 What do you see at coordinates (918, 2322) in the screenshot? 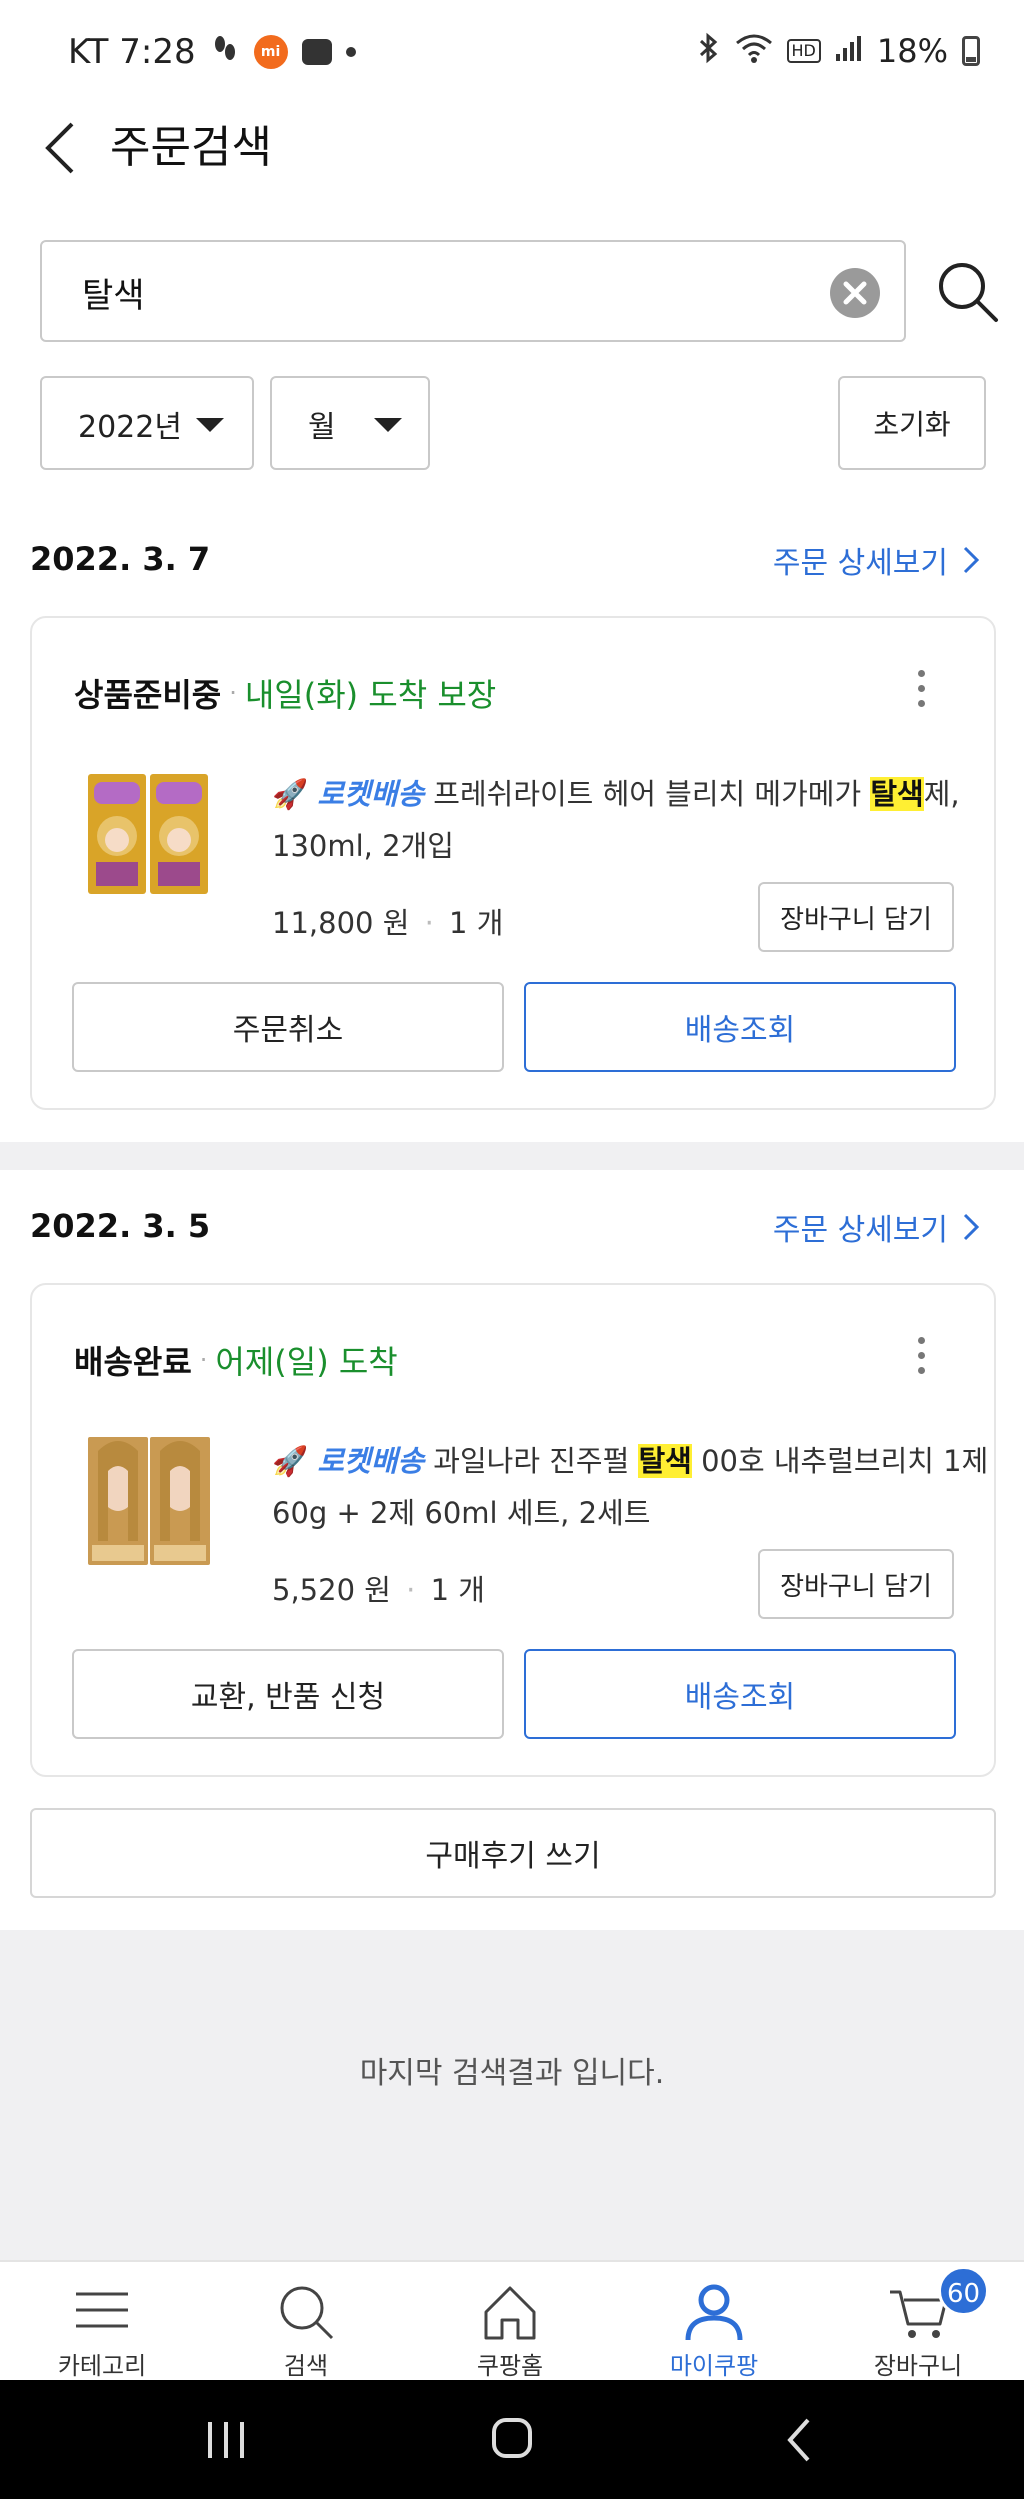
I see `nav-cart: 60 장바구니` at bounding box center [918, 2322].